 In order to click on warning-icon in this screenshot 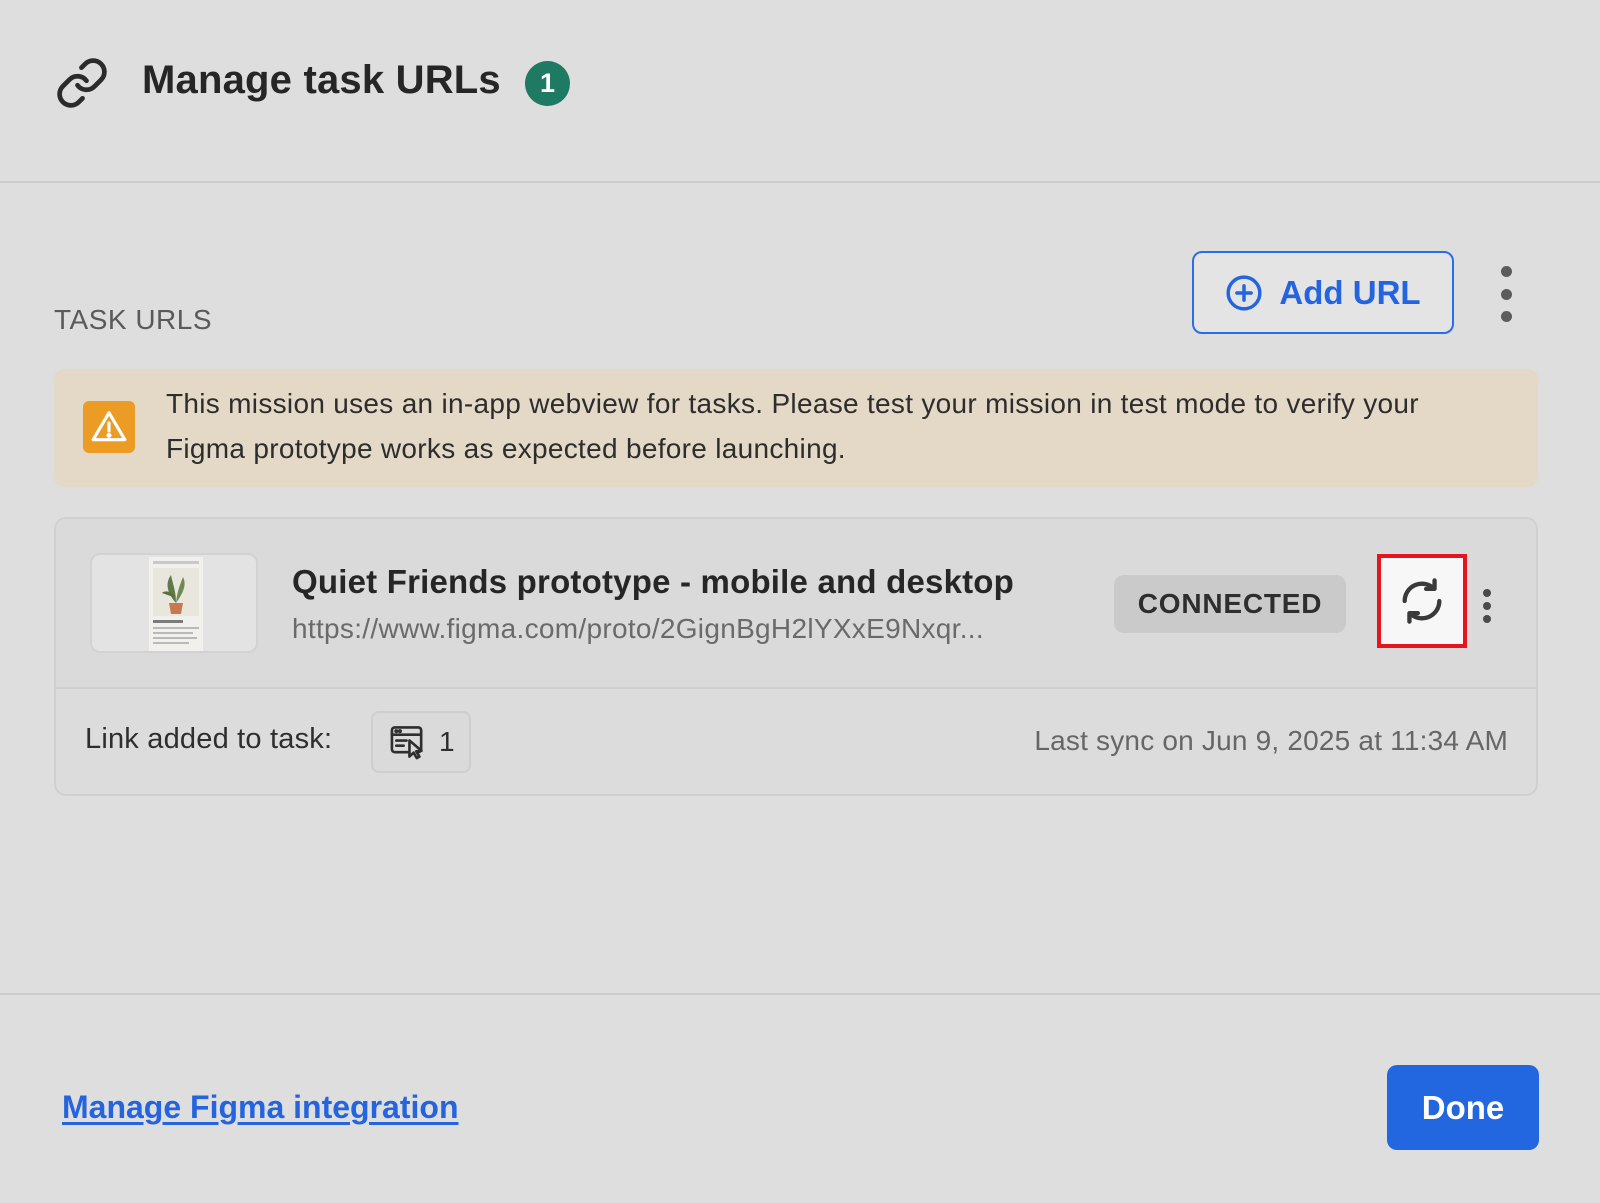, I will do `click(109, 427)`.